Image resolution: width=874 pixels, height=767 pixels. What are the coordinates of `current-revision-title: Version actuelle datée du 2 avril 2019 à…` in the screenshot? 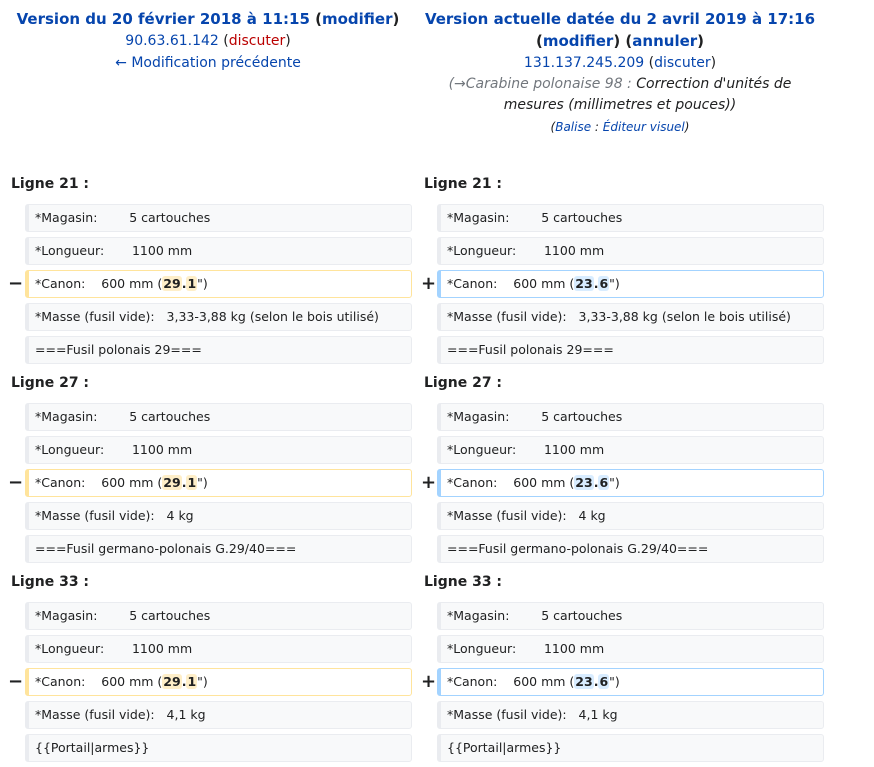 It's located at (620, 19).